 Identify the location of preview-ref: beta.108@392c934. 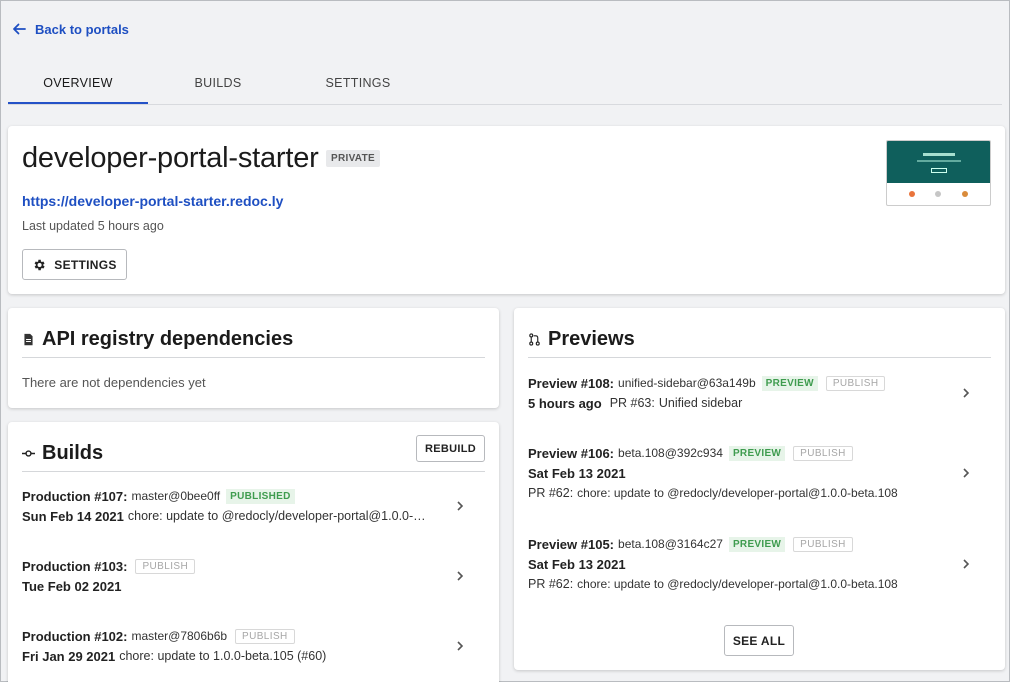
(670, 453).